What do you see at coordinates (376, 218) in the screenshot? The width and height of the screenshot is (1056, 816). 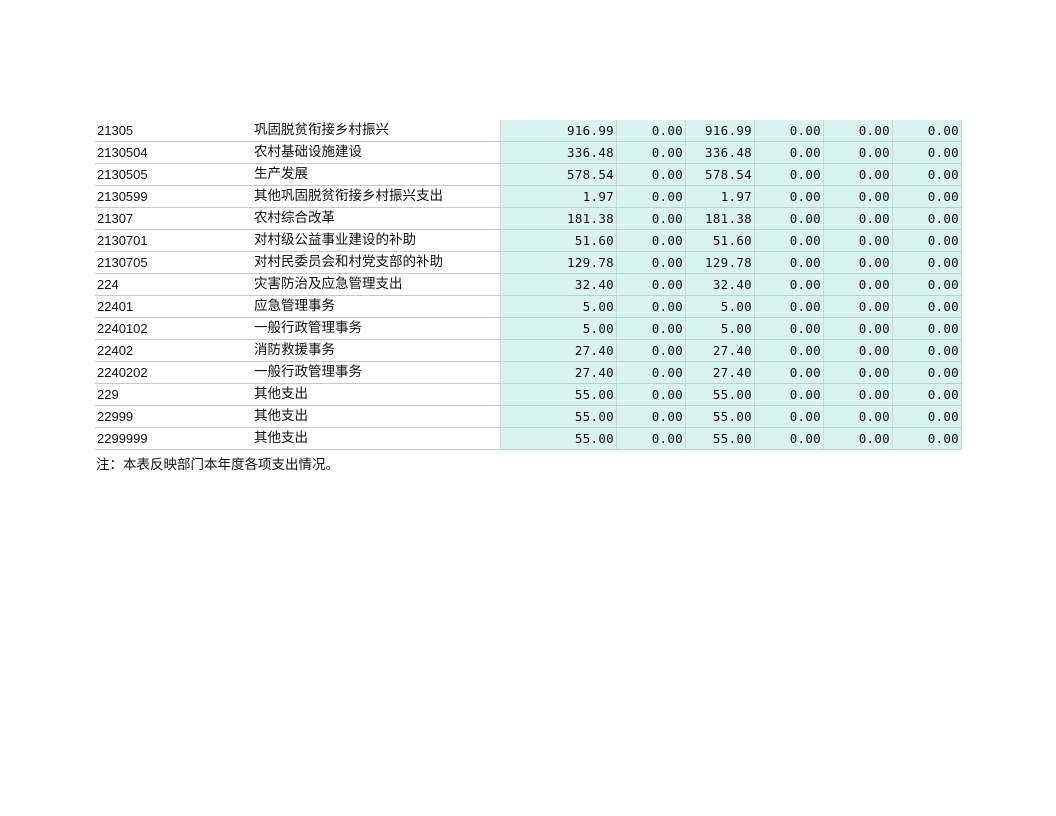 I see `cell-item-name: 农村综合改革` at bounding box center [376, 218].